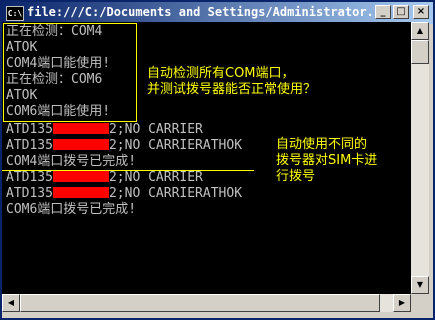  Describe the element at coordinates (58, 63) in the screenshot. I see `console-line: COM4端口能使用!` at that location.